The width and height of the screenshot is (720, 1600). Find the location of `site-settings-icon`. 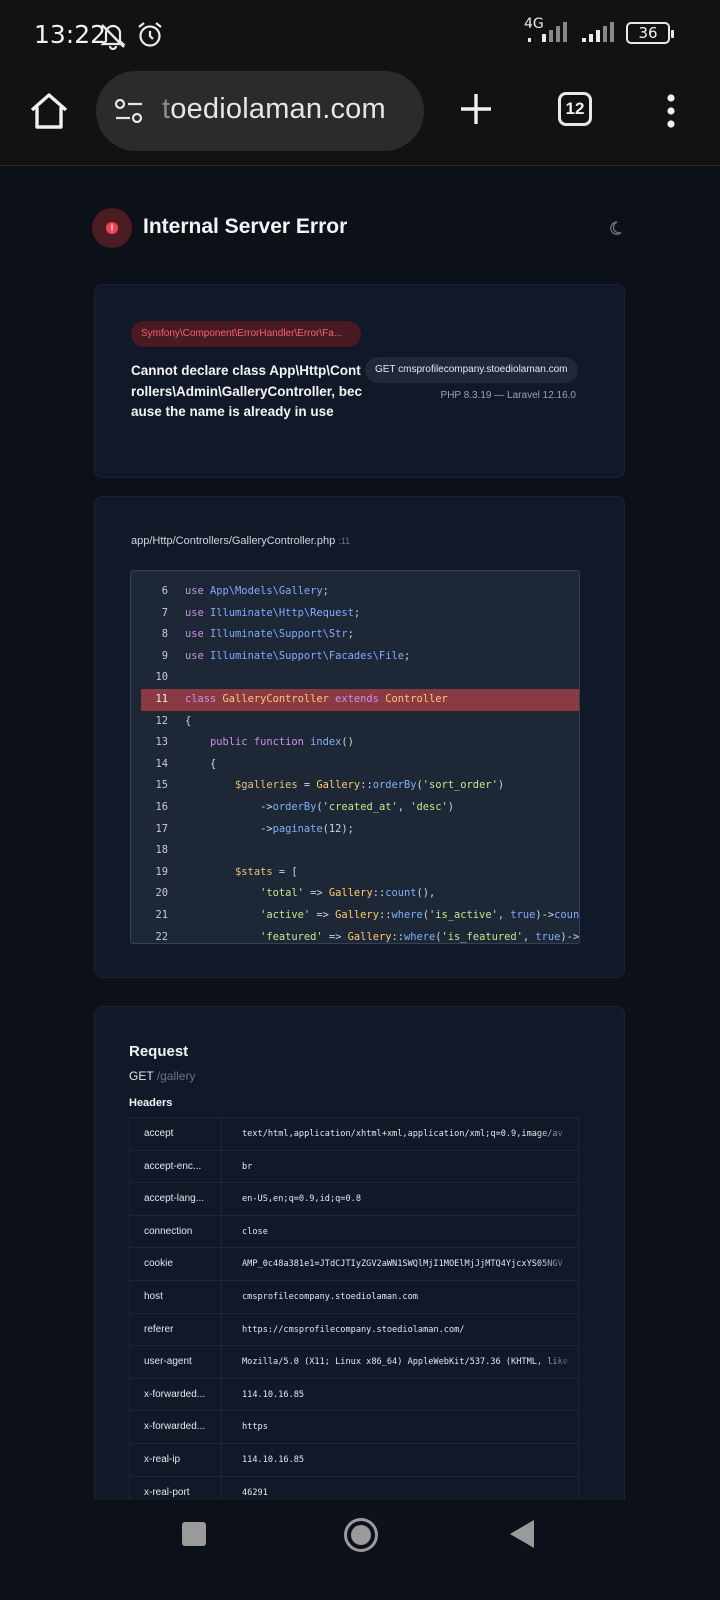

site-settings-icon is located at coordinates (129, 111).